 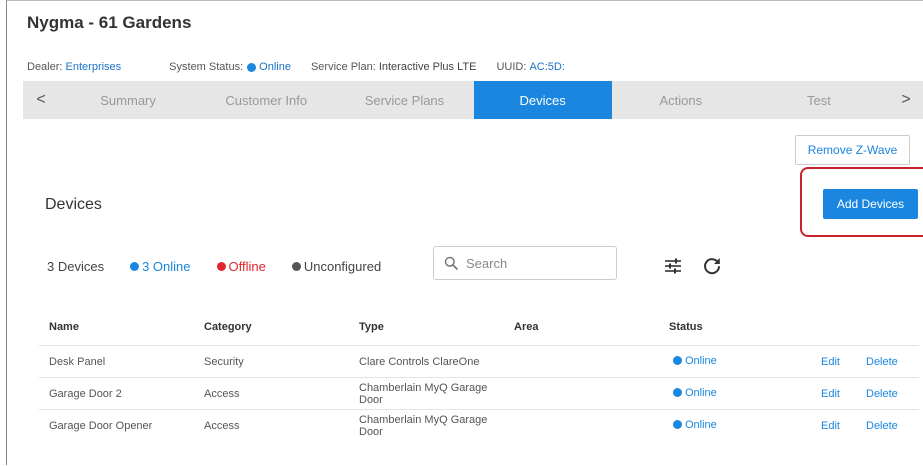 What do you see at coordinates (427, 67) in the screenshot?
I see `service-plan-value: Interactive Plus LTE` at bounding box center [427, 67].